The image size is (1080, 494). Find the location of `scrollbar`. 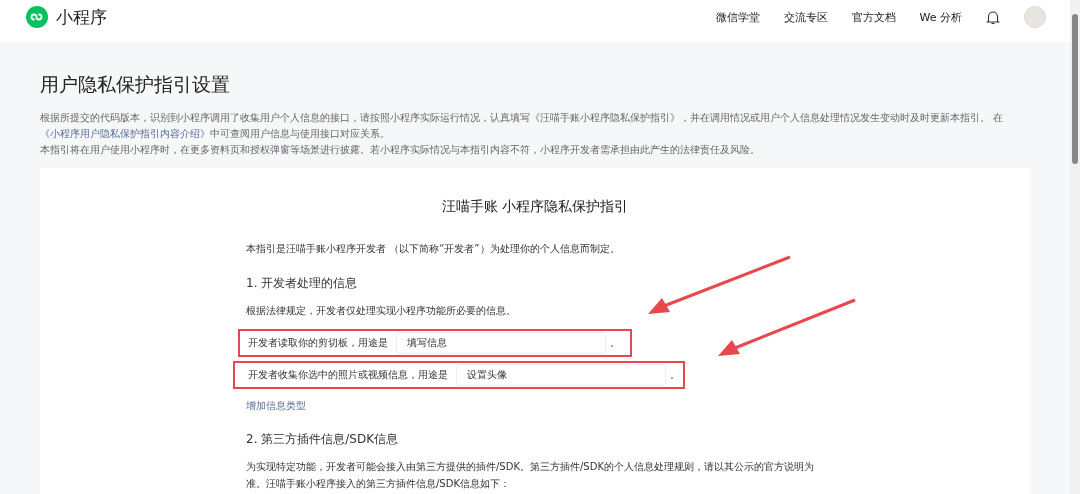

scrollbar is located at coordinates (1075, 247).